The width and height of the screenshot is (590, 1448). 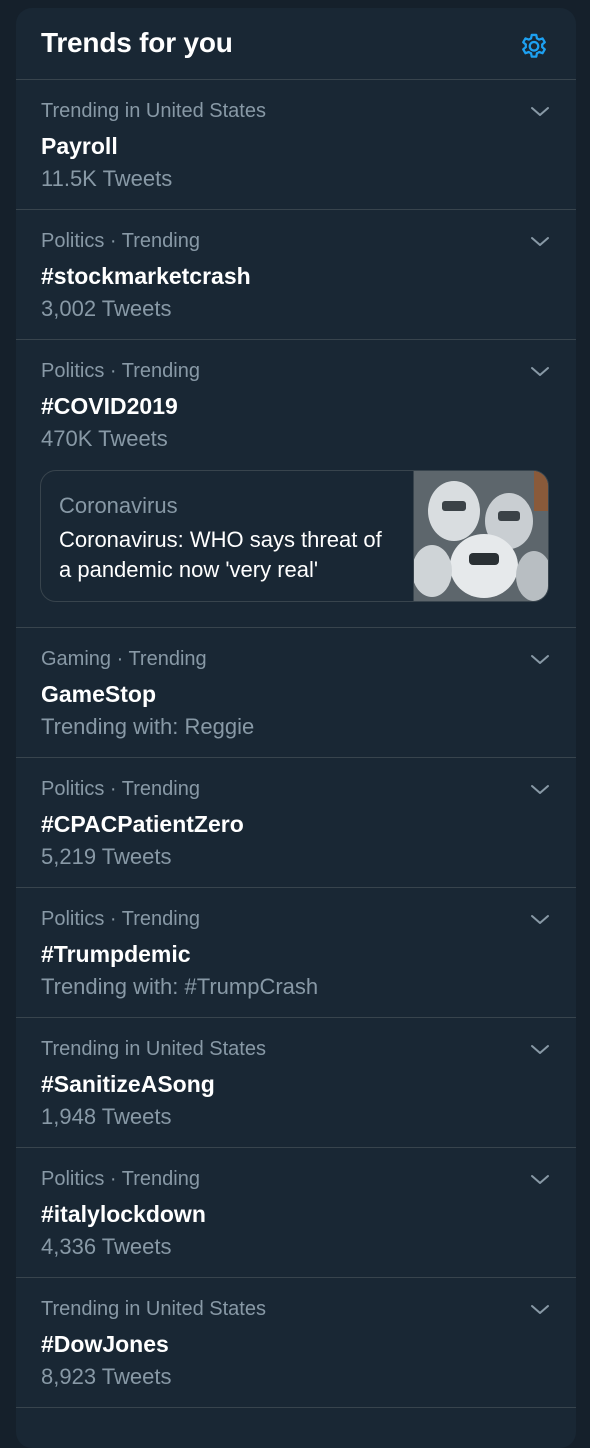 What do you see at coordinates (79, 146) in the screenshot?
I see `trend-name: Payroll` at bounding box center [79, 146].